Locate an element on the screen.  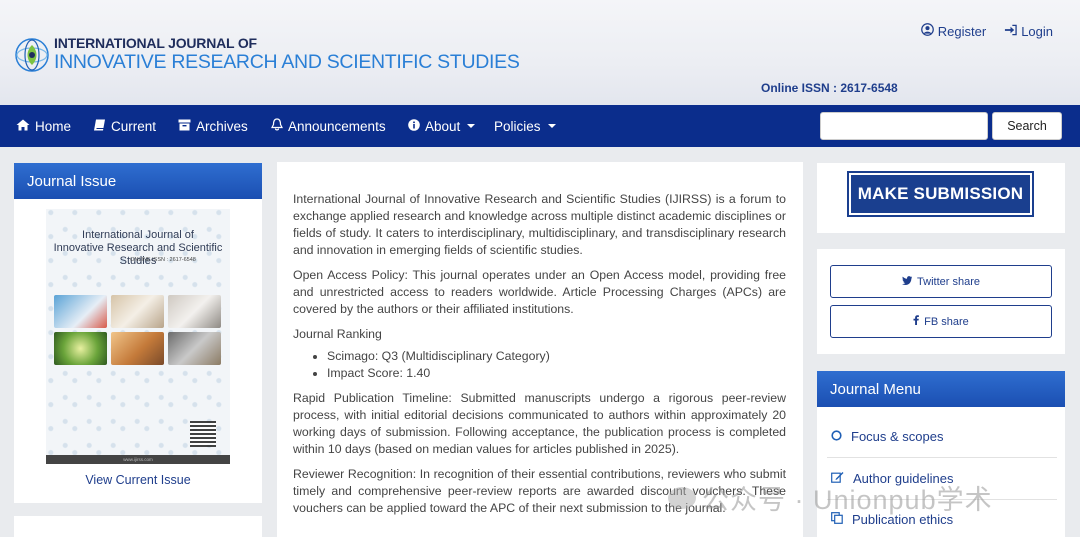
menu-publication-ethics: Publication ethics is located at coordinates (892, 519).